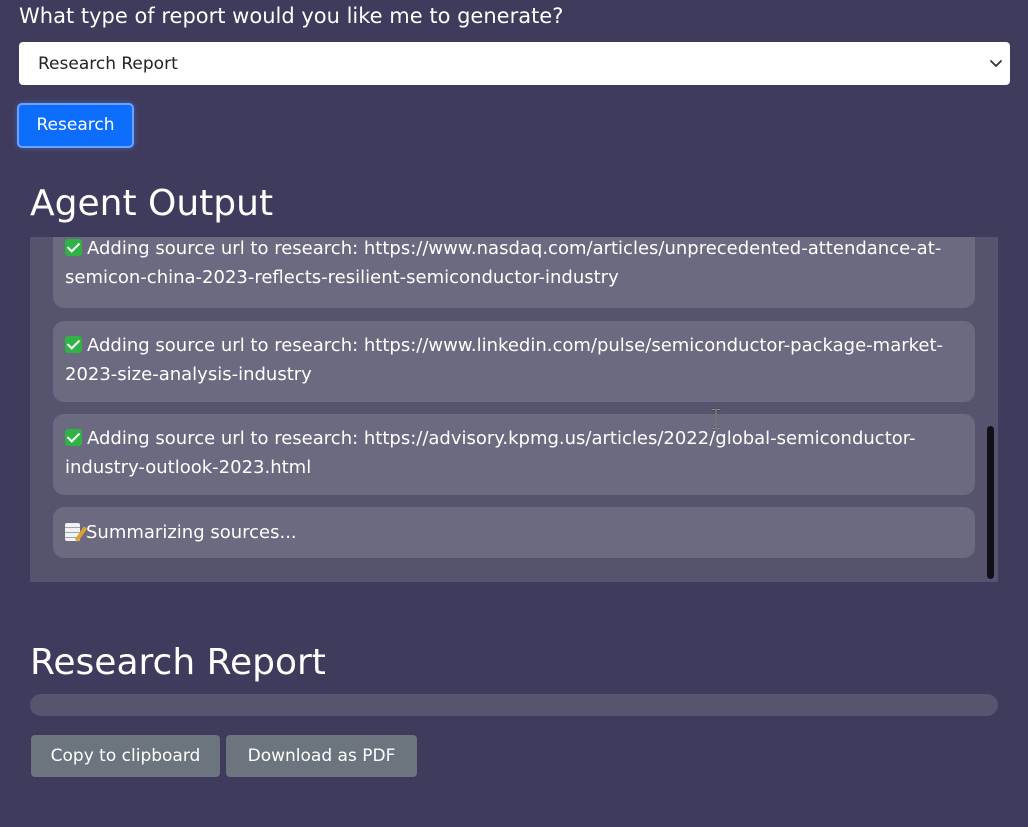 This screenshot has height=827, width=1028. What do you see at coordinates (125, 756) in the screenshot?
I see `copy-to-clipboard-button: Copy to clipboard` at bounding box center [125, 756].